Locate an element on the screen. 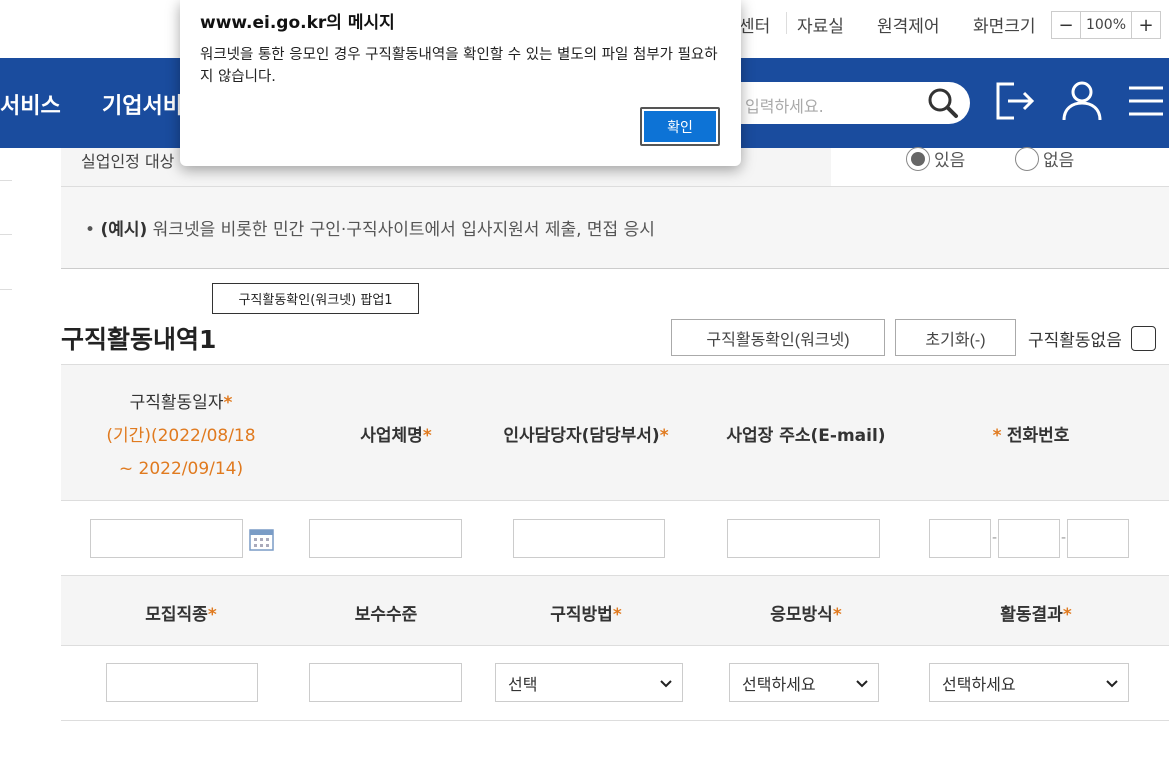 The height and width of the screenshot is (767, 1169). th-job-type: 모집직종* is located at coordinates (181, 612).